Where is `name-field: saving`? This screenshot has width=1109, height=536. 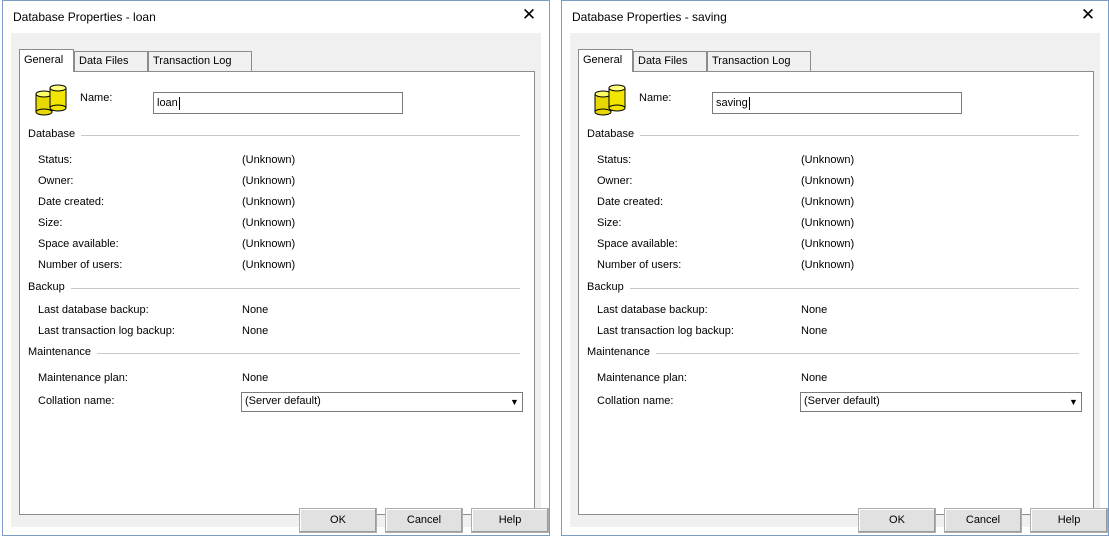 name-field: saving is located at coordinates (837, 103).